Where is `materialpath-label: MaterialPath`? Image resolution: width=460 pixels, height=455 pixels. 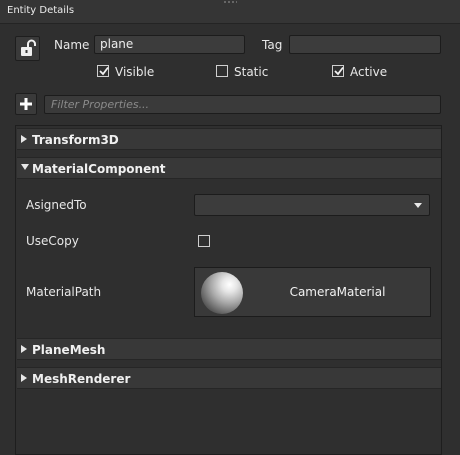 materialpath-label: MaterialPath is located at coordinates (64, 292).